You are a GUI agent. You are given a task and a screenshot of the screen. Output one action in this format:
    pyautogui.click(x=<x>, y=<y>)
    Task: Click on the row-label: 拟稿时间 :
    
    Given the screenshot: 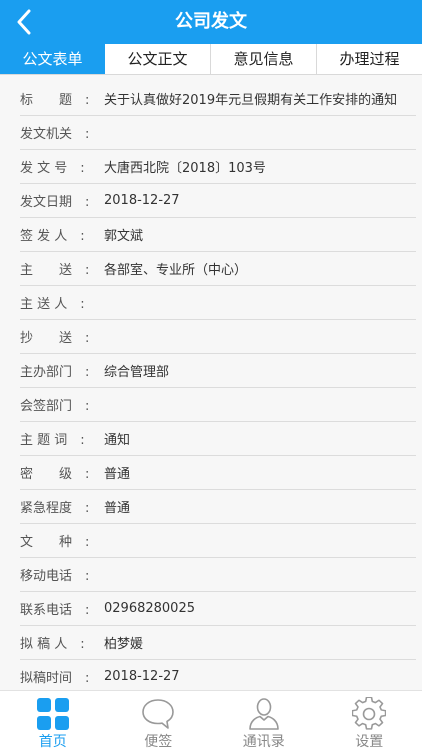 What is the action you would take?
    pyautogui.click(x=55, y=678)
    